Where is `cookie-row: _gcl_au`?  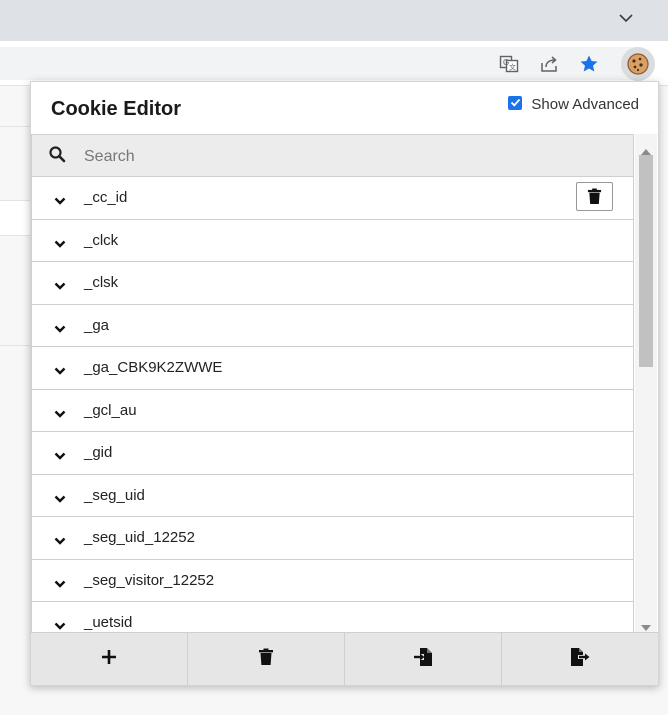
cookie-row: _gcl_au is located at coordinates (332, 410).